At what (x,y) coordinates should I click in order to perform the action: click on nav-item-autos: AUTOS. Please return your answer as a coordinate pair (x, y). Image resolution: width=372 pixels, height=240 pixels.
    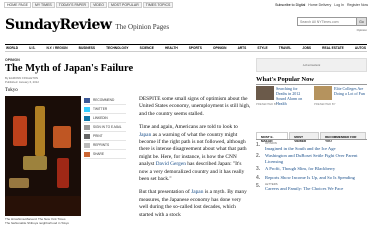
    Looking at the image, I should click on (360, 48).